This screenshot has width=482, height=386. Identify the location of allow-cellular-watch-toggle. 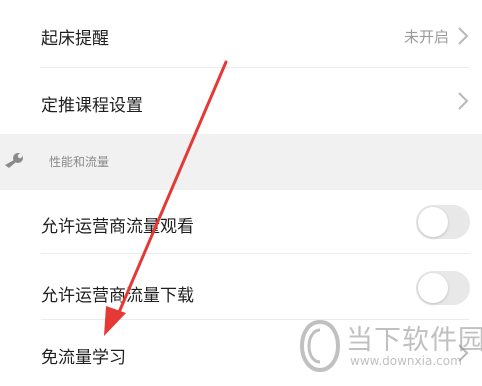
(443, 222).